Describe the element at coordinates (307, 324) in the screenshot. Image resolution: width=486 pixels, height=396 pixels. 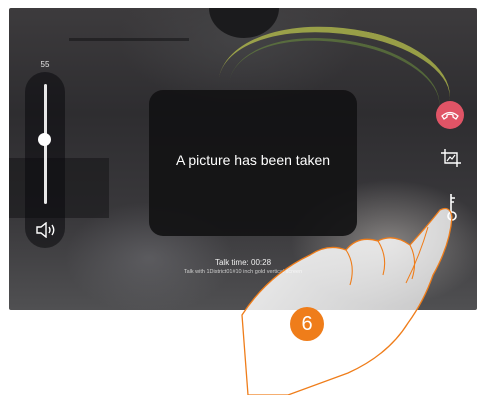
I see `step-number-badge: 6` at that location.